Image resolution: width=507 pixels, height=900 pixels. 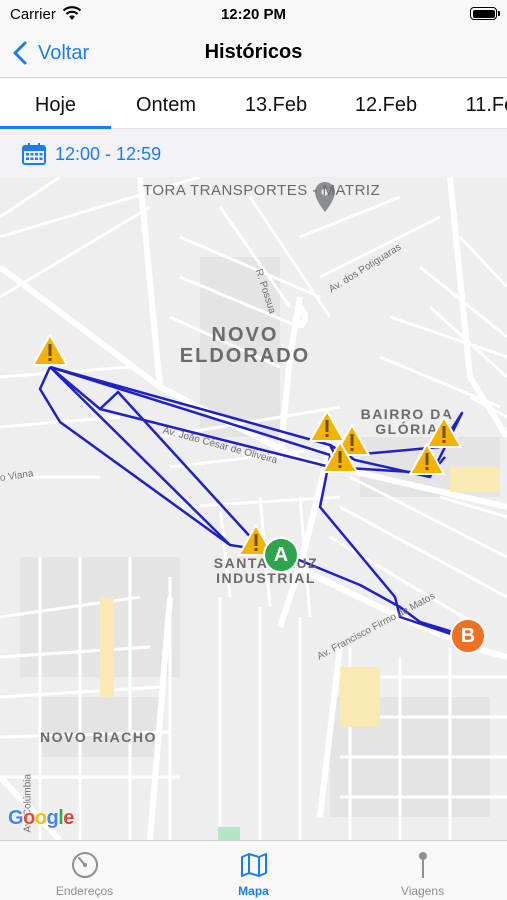 I want to click on date-tabs: Hoje Ontem 13.Feb 12.Feb 11.Feb, so click(x=253, y=104).